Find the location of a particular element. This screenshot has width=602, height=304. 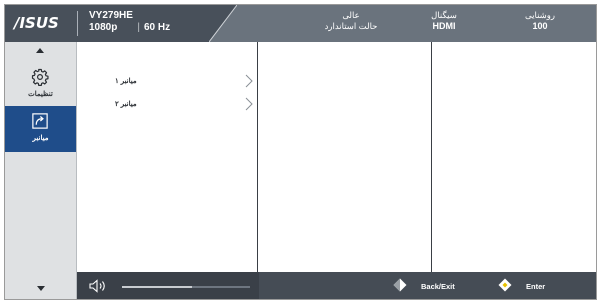

sidebar-item-shortcut: میانبر is located at coordinates (40, 129).